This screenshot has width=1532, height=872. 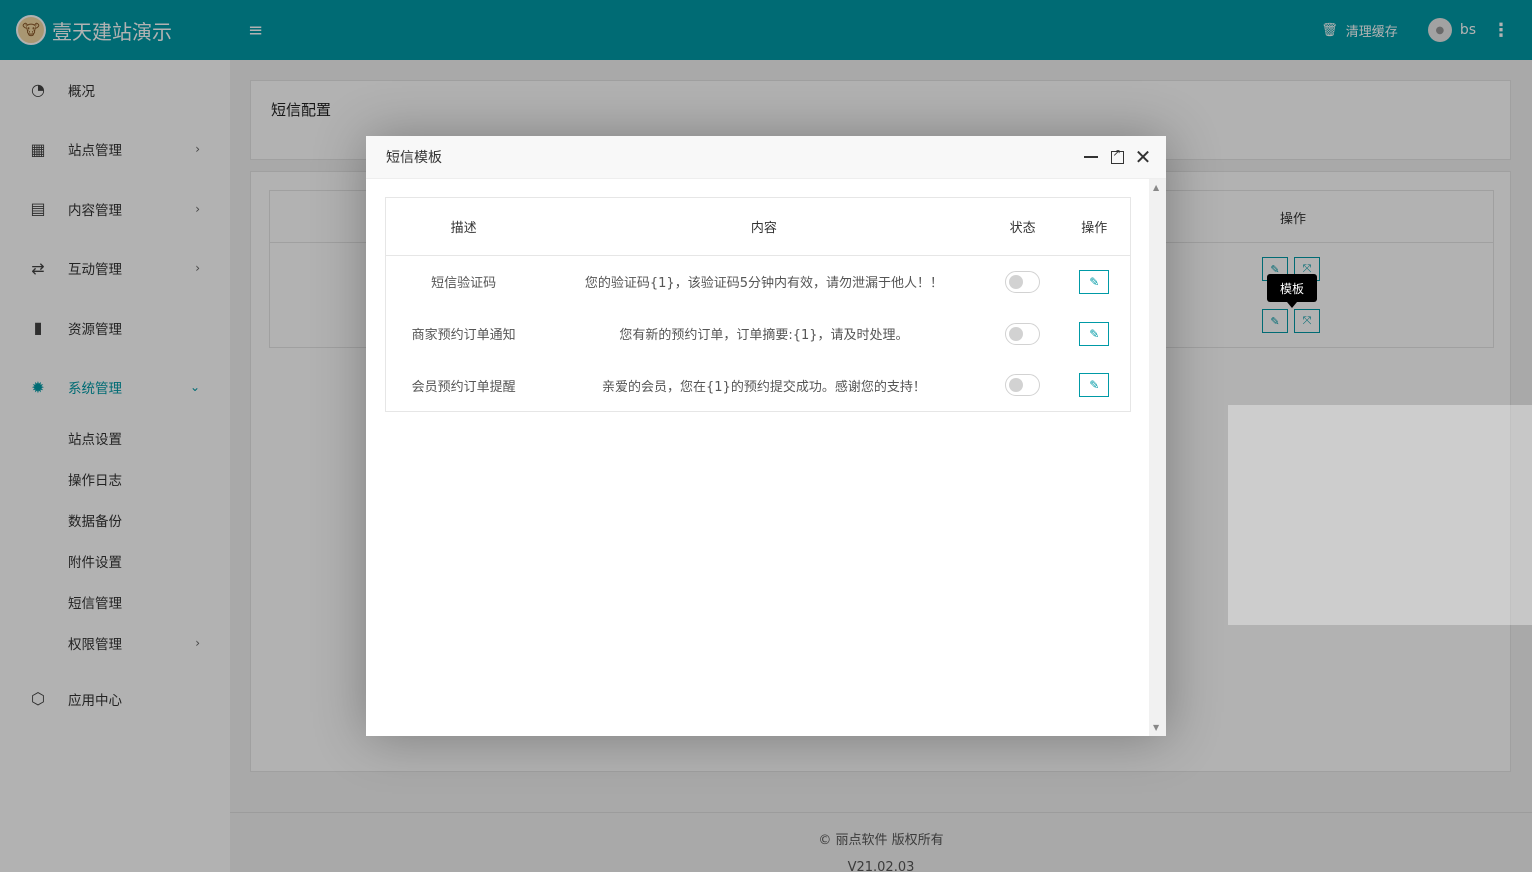 I want to click on close-button: ✕, so click(x=1143, y=157).